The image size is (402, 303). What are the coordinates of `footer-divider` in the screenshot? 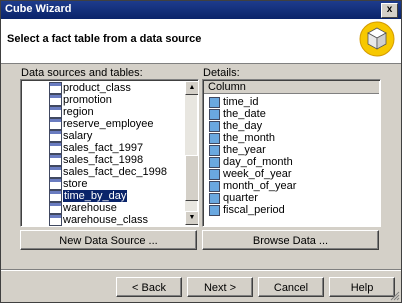 It's located at (201, 270).